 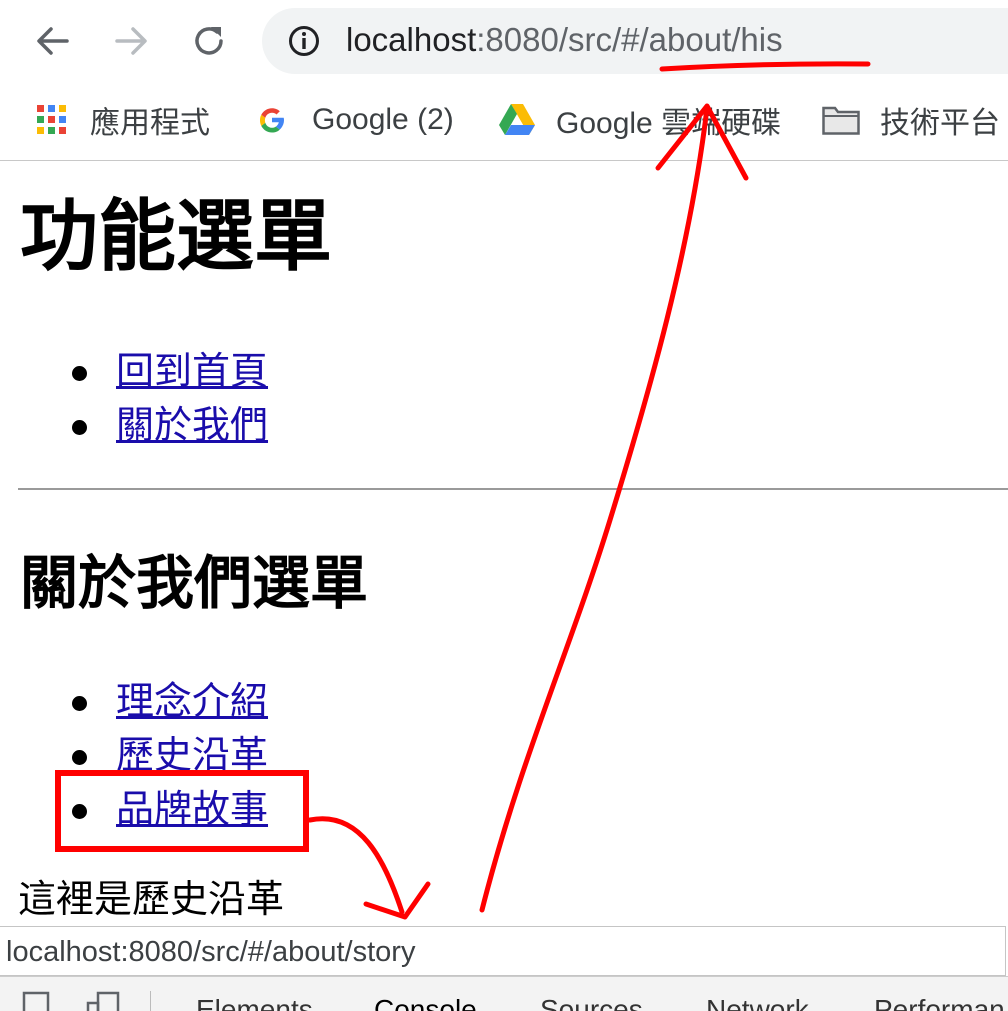 I want to click on status-url: localhost:8080/src/#/about/story, so click(x=211, y=952).